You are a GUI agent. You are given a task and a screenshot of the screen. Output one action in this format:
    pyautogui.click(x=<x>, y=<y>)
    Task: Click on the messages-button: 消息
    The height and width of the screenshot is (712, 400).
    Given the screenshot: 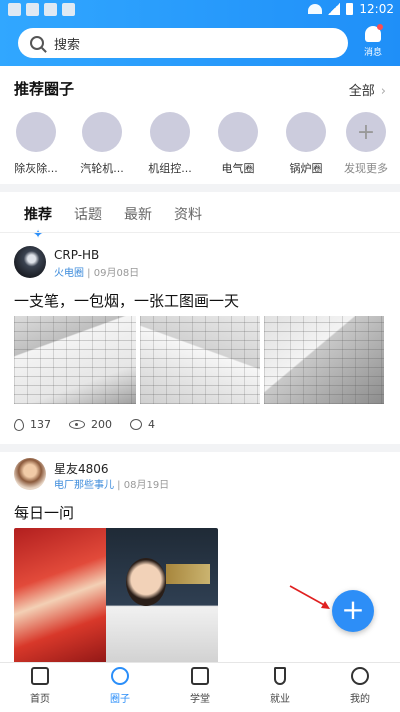 What is the action you would take?
    pyautogui.click(x=373, y=41)
    